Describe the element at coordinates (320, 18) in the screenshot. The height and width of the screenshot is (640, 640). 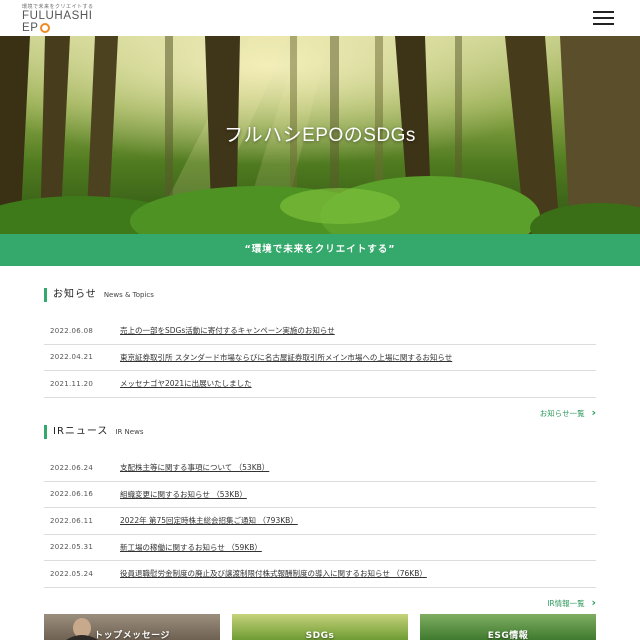
I see `site-header: 環境で未来をクリエイトする FULUHASHI EP` at that location.